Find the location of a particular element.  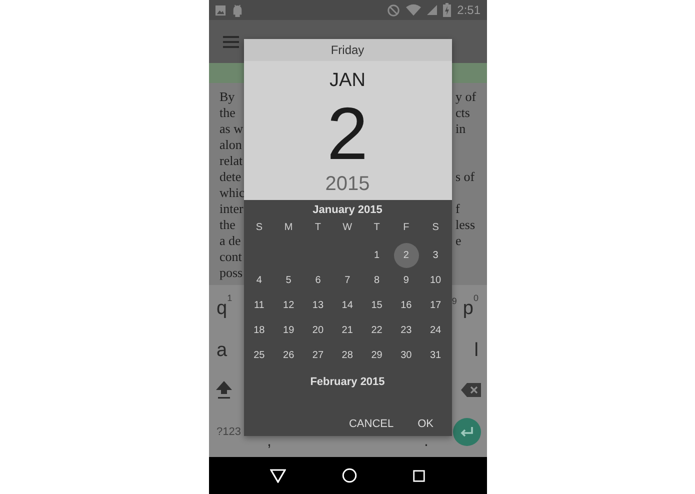

key-label: . is located at coordinates (426, 442).